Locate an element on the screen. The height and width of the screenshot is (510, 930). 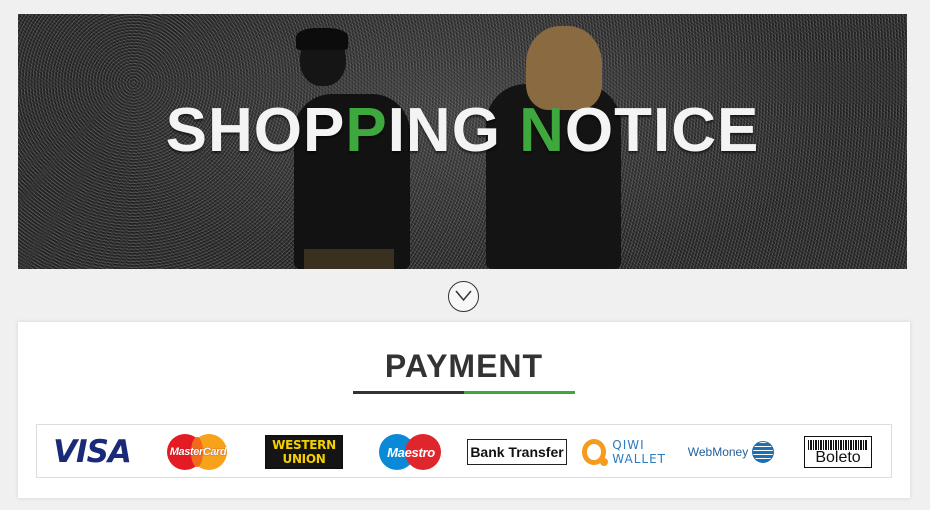
banner-title-accent: N is located at coordinates (542, 130).